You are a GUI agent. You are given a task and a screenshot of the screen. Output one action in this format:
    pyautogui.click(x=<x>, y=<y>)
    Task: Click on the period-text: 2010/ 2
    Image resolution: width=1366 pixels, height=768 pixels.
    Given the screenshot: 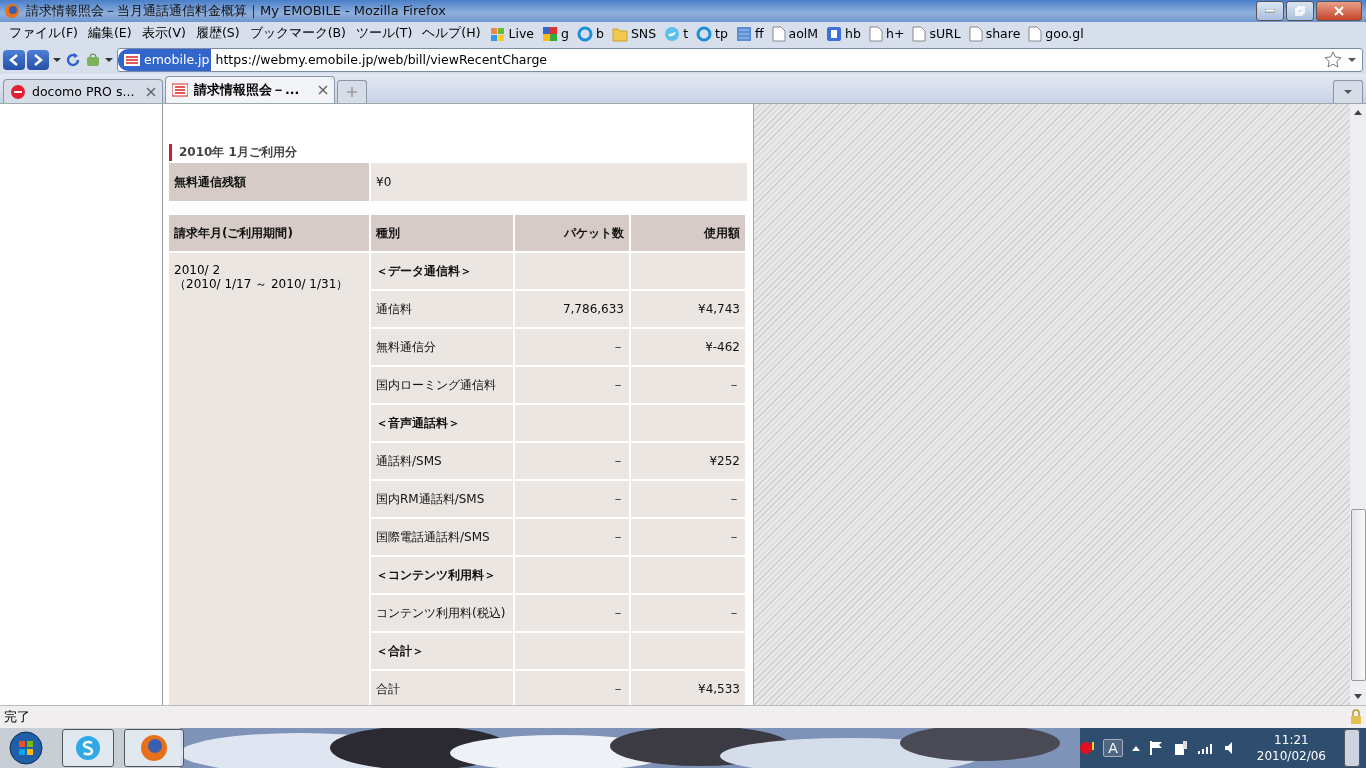 What is the action you would take?
    pyautogui.click(x=198, y=270)
    